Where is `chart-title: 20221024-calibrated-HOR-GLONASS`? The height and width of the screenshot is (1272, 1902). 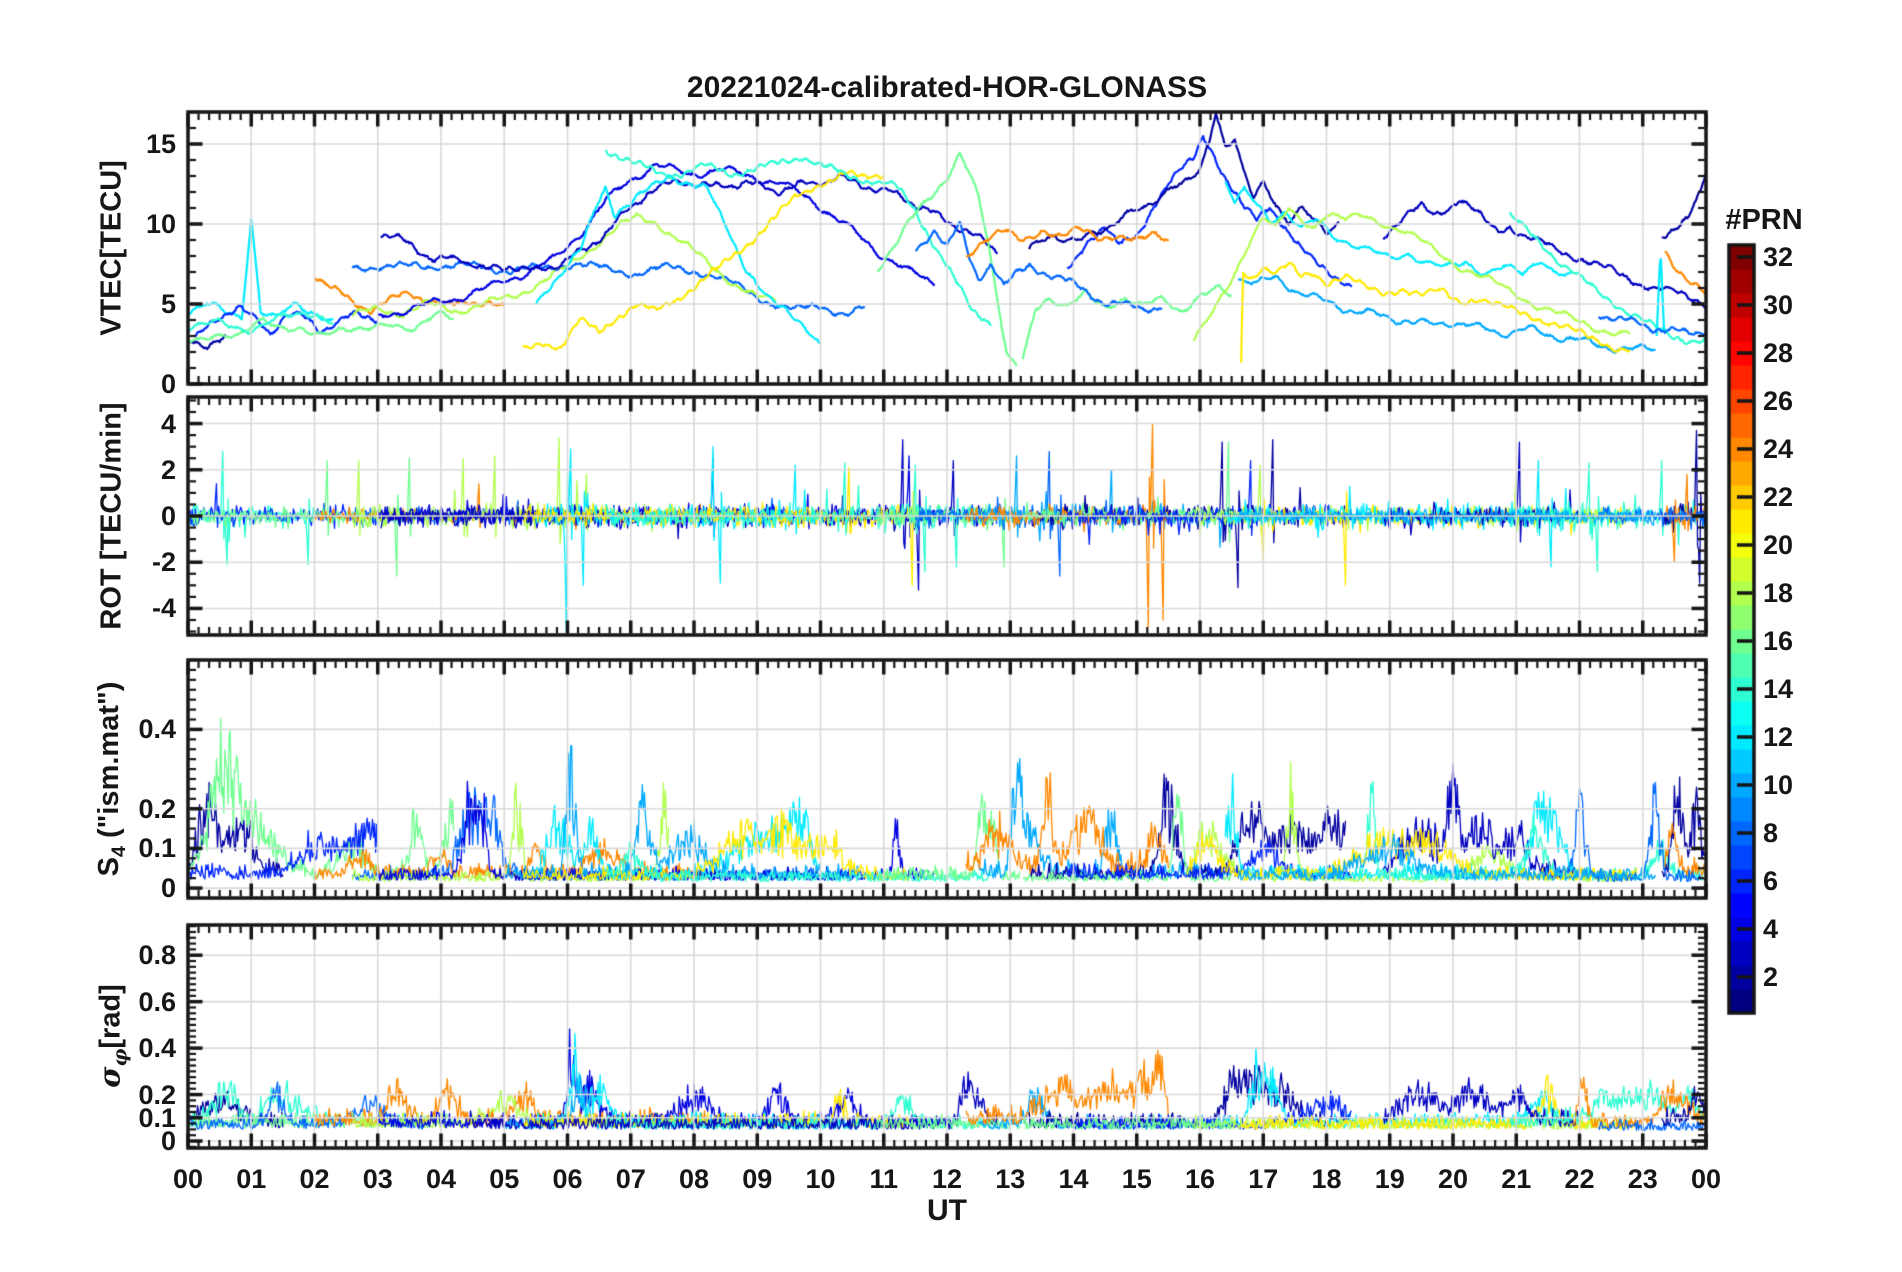
chart-title: 20221024-calibrated-HOR-GLONASS is located at coordinates (947, 87).